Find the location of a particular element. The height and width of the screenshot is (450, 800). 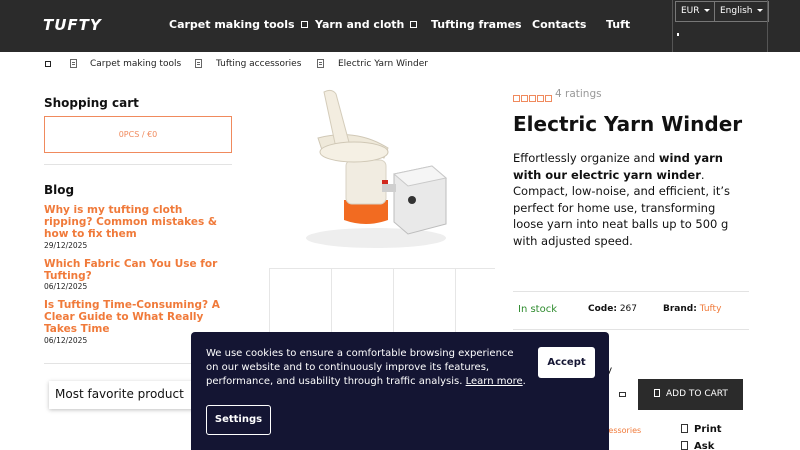

accept-cookies-button: Accept is located at coordinates (566, 362).